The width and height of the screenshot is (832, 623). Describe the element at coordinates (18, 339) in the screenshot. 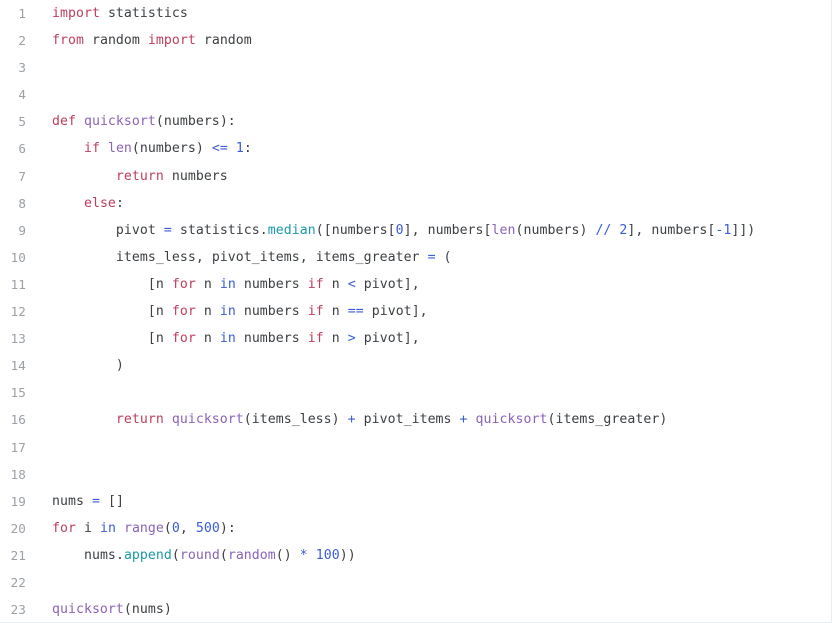

I see `line-number: 13` at that location.